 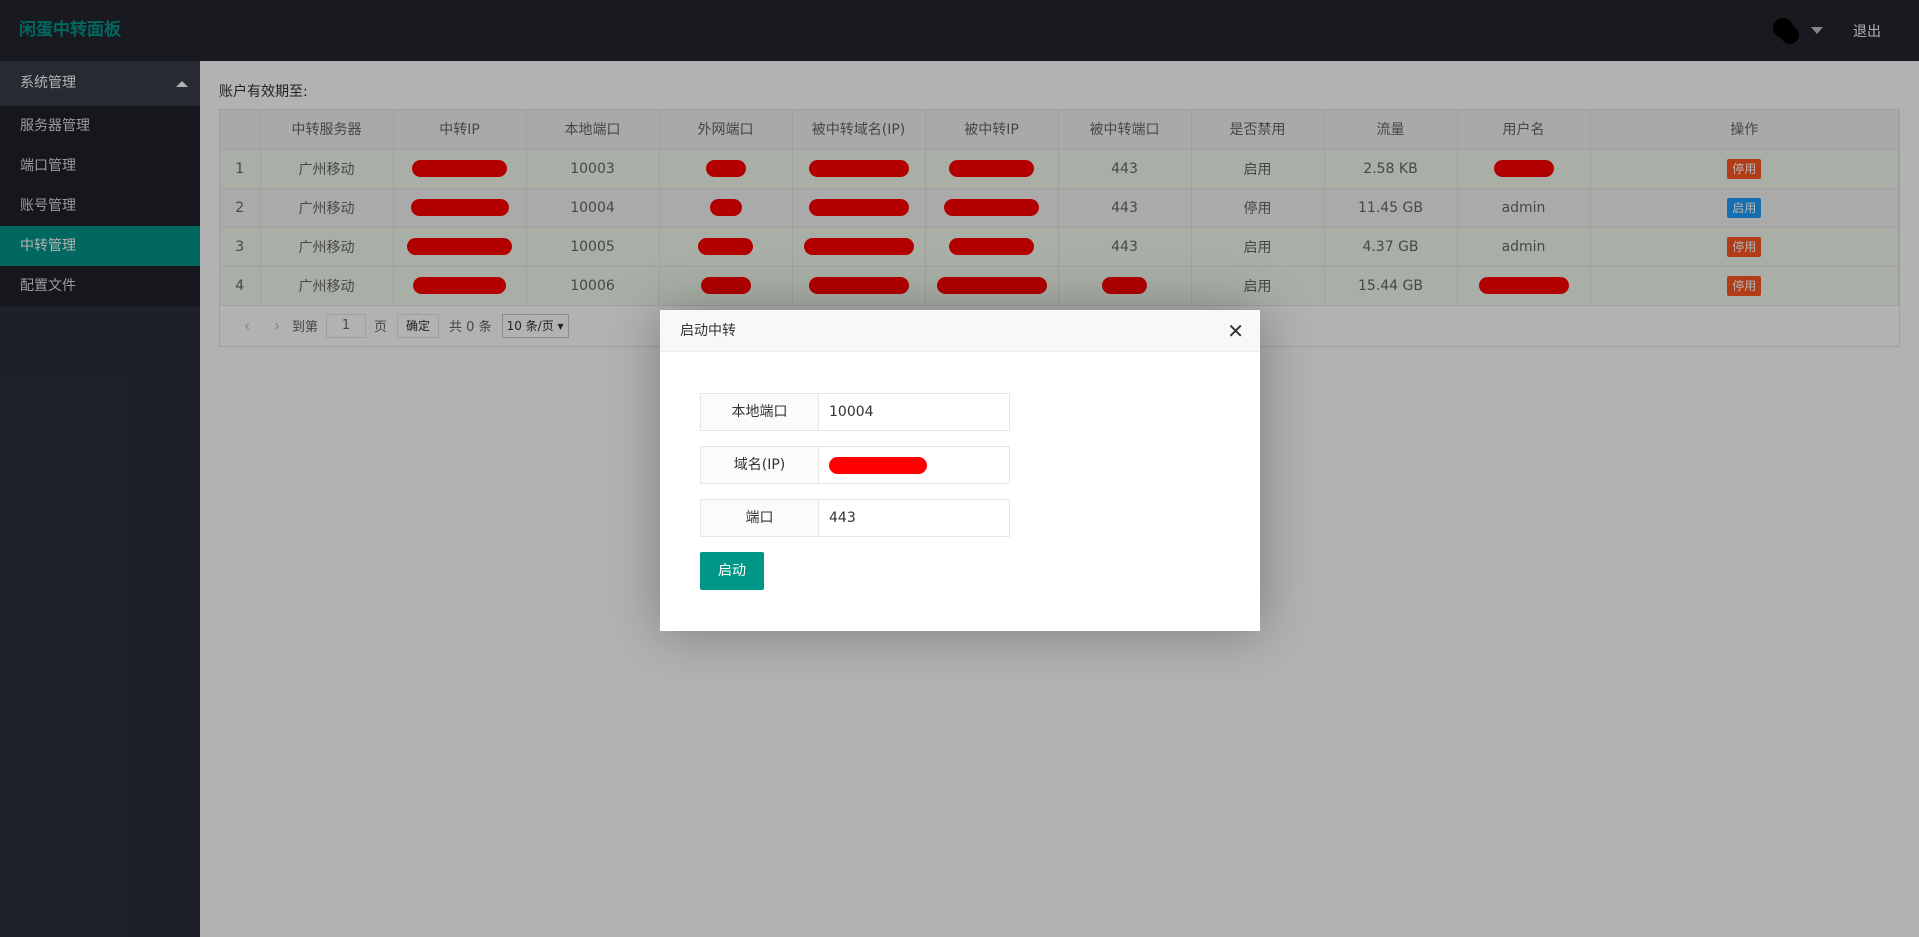 I want to click on start-relay-dialog: 启动中转 ✕ 本地端口 10004 域名(IP) 端口 443 启动, so click(x=960, y=470).